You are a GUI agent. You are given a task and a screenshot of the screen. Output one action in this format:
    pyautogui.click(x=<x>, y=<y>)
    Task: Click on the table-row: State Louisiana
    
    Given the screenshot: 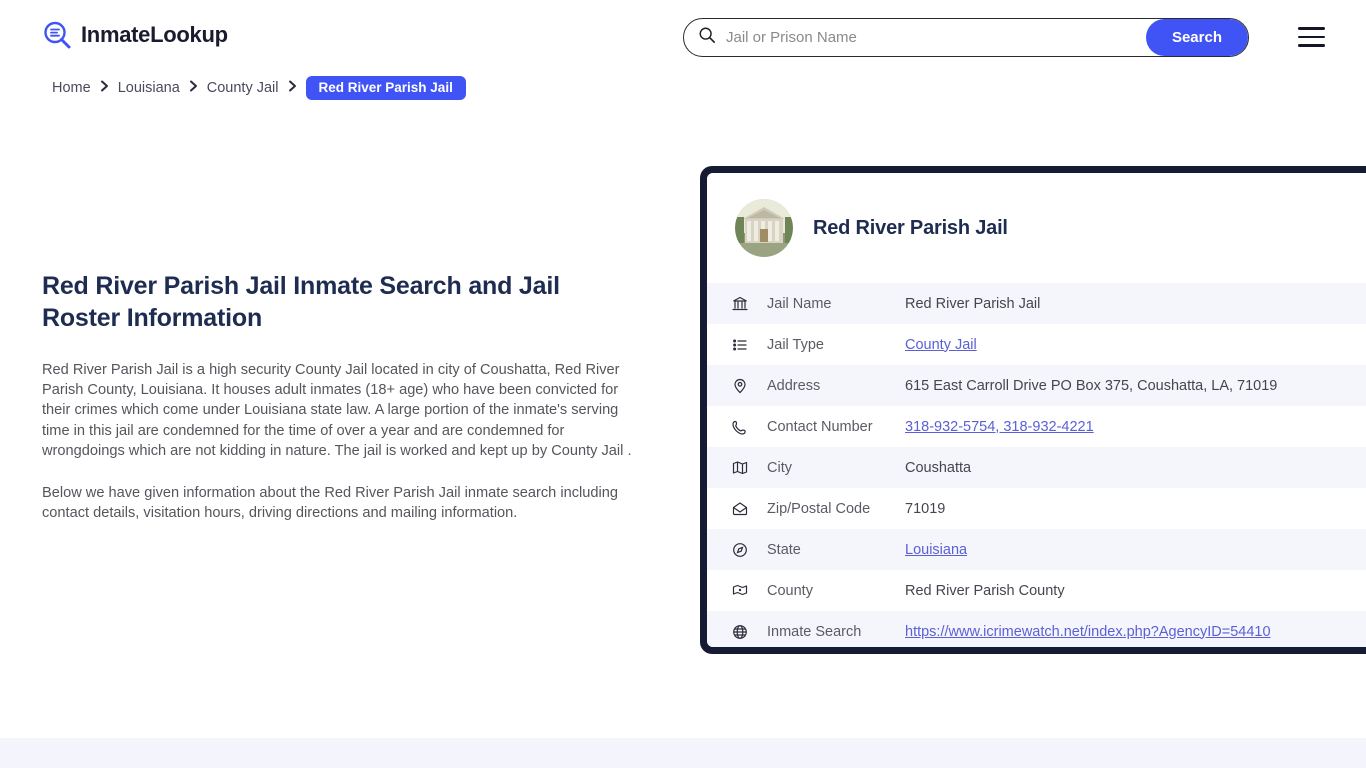 What is the action you would take?
    pyautogui.click(x=1036, y=549)
    